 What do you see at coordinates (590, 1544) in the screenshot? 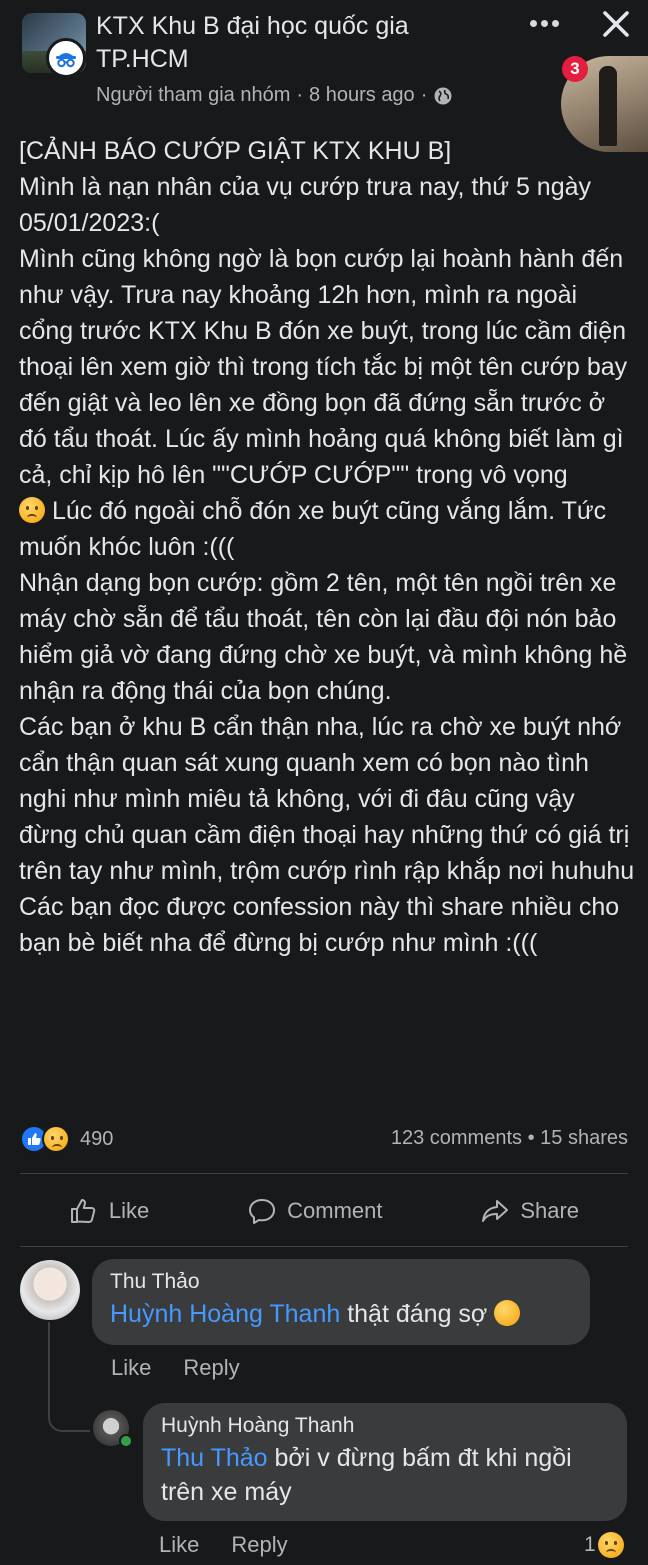
I see `reply-reaction-count: 1` at bounding box center [590, 1544].